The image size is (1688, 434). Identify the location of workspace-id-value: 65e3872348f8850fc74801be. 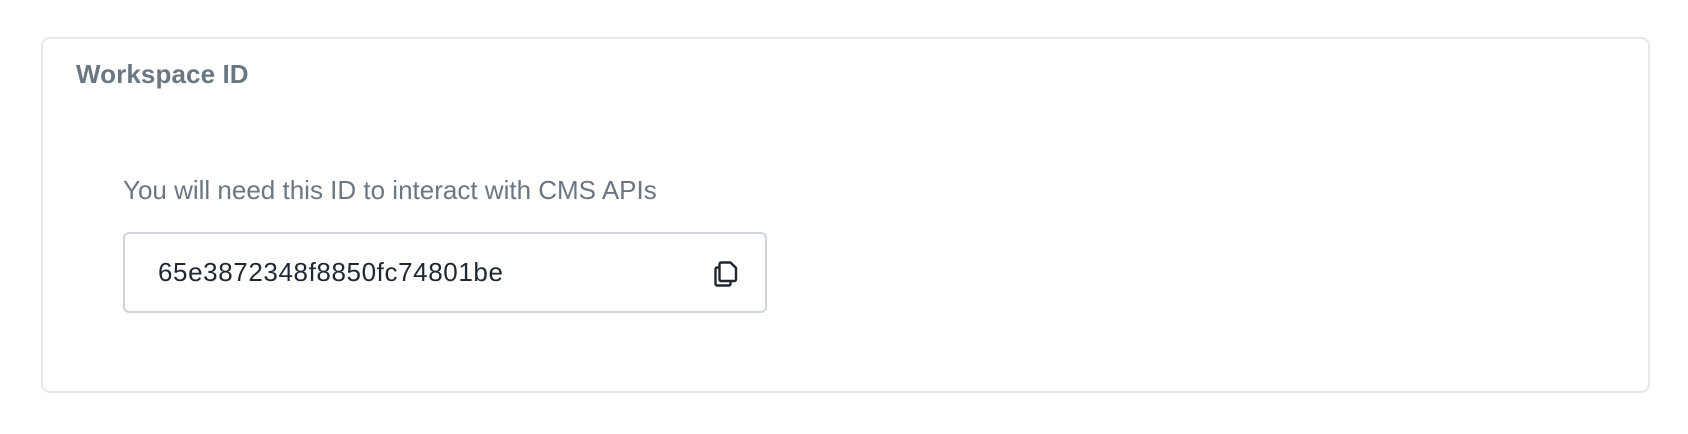
(433, 272).